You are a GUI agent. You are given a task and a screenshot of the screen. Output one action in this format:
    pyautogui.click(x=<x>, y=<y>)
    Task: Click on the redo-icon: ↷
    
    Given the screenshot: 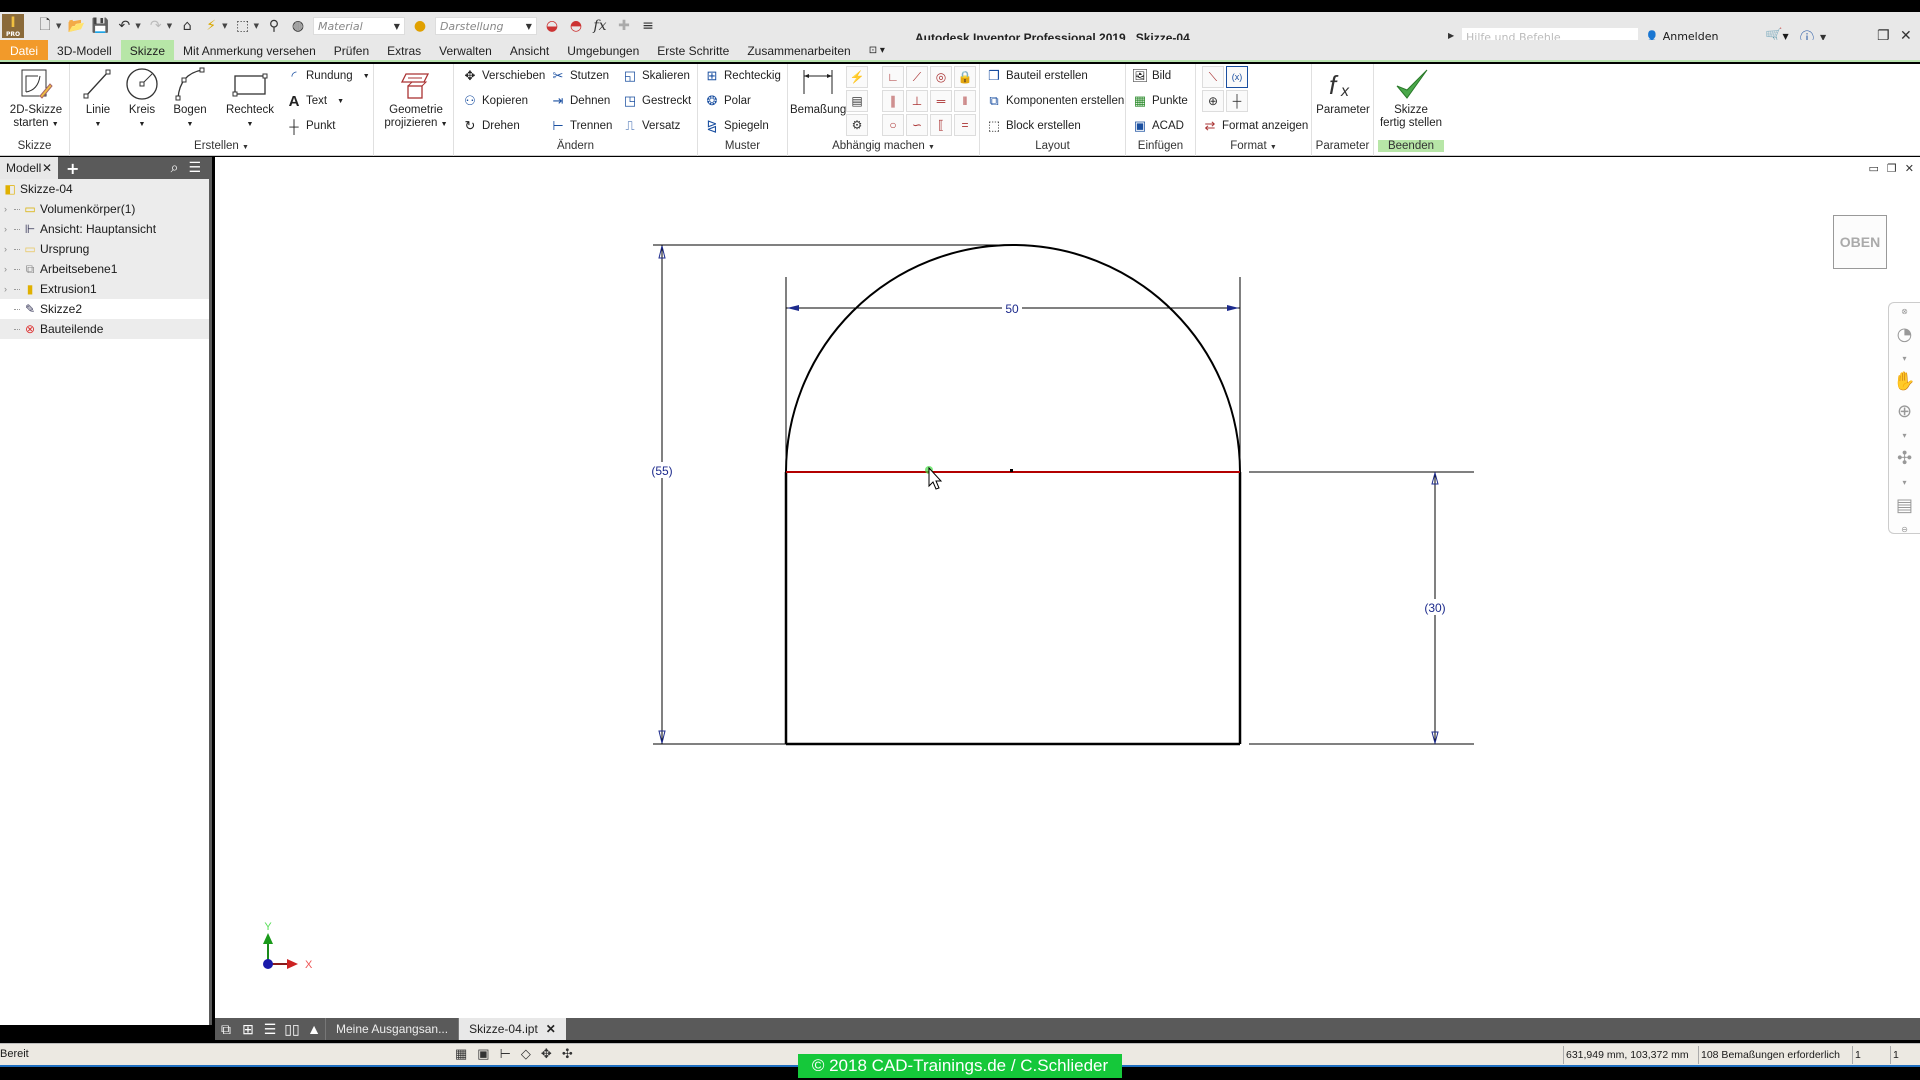 What is the action you would take?
    pyautogui.click(x=156, y=26)
    